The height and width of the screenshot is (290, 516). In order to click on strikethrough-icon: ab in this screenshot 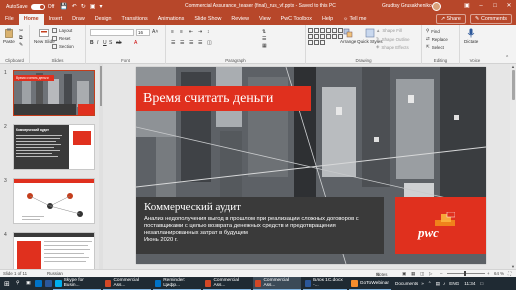, I will do `click(119, 43)`.